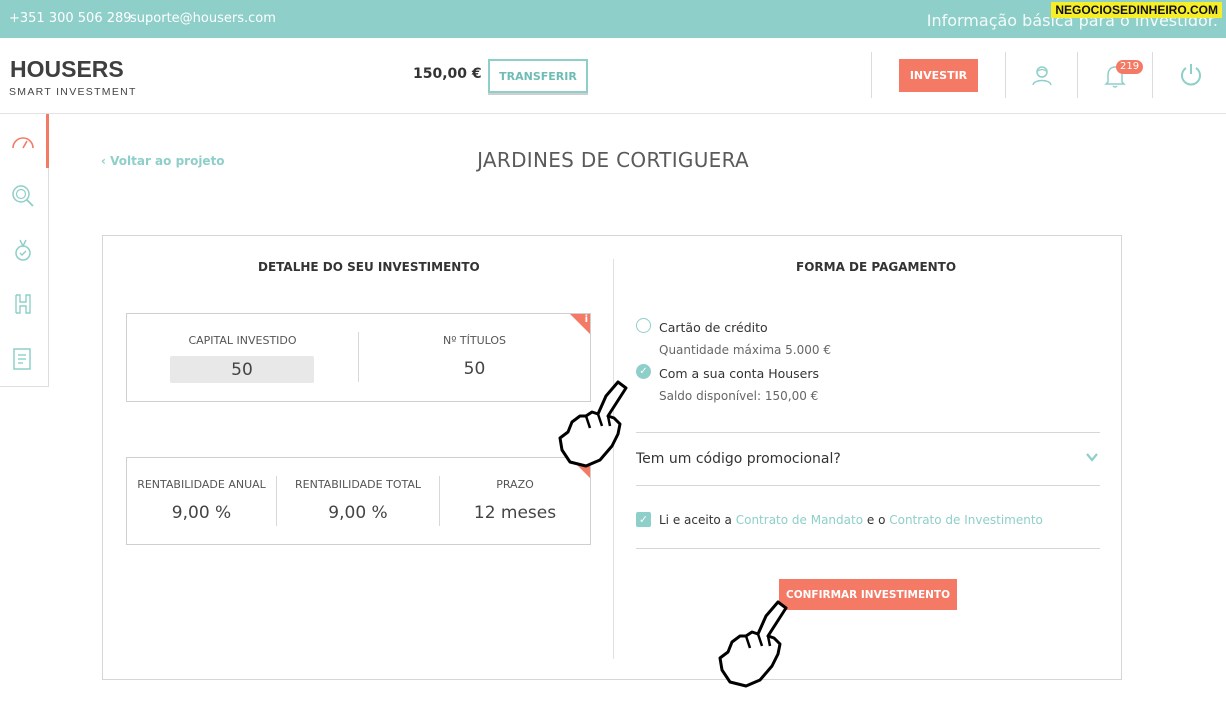  Describe the element at coordinates (799, 520) in the screenshot. I see `mandate-contract-link: Contrato de Mandato` at that location.